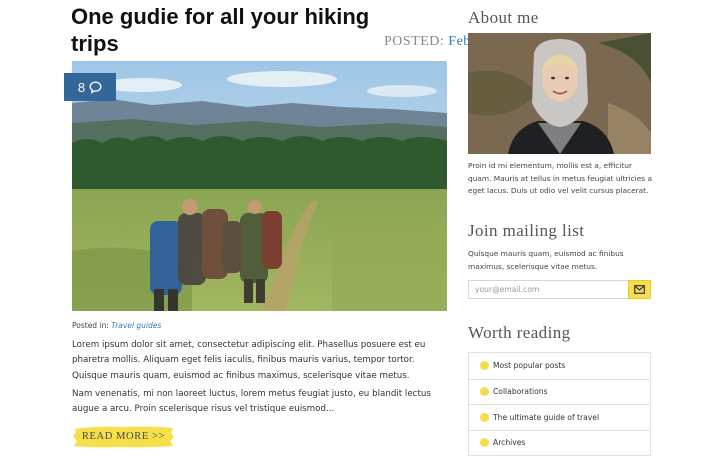  What do you see at coordinates (90, 325) in the screenshot?
I see `posted-in-label: Posted in:` at bounding box center [90, 325].